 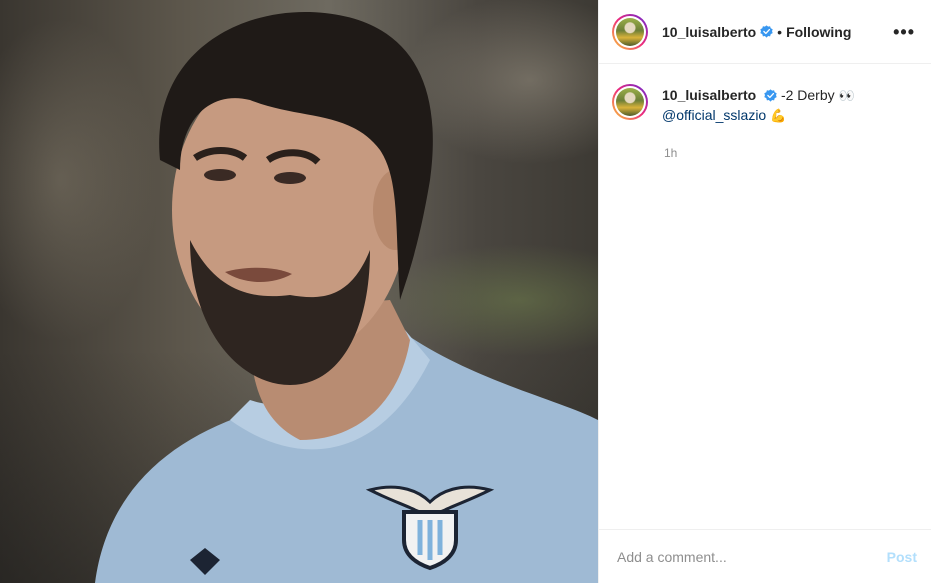 I want to click on caption-avatar-ring, so click(x=630, y=102).